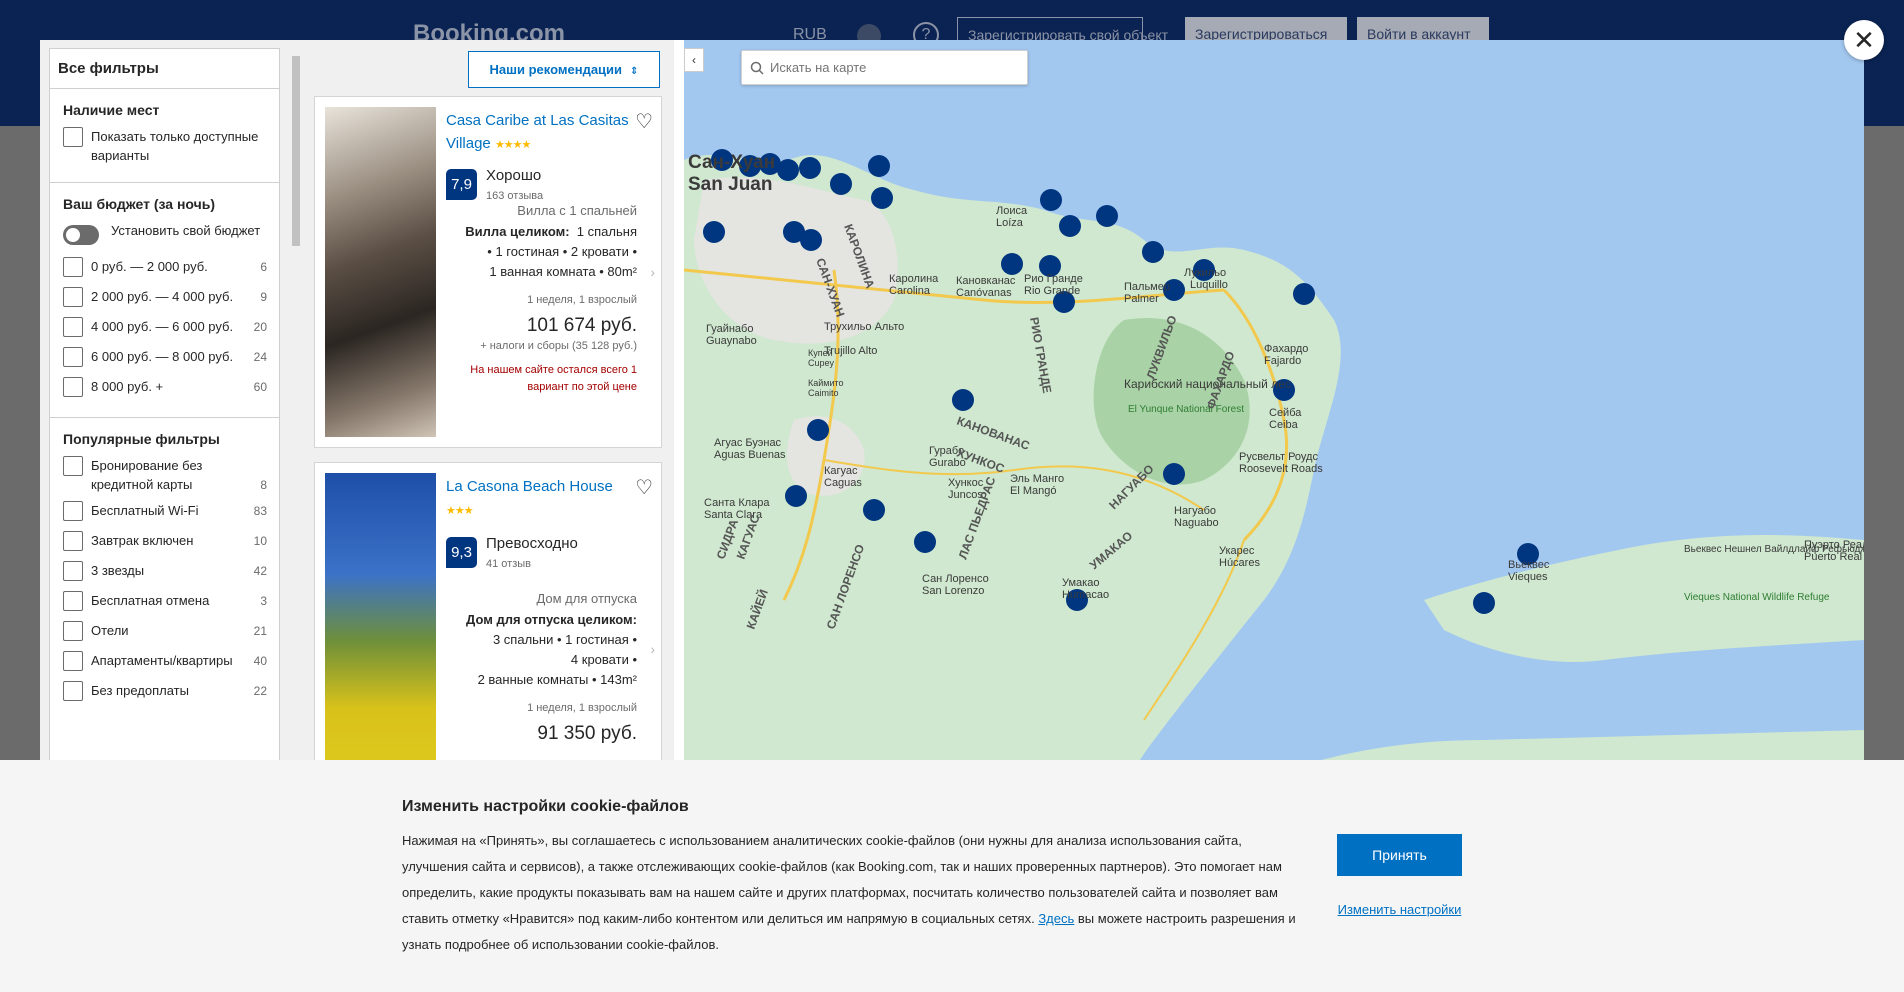 The image size is (1904, 992). Describe the element at coordinates (165, 632) in the screenshot. I see `popular-option: Отели 21` at that location.